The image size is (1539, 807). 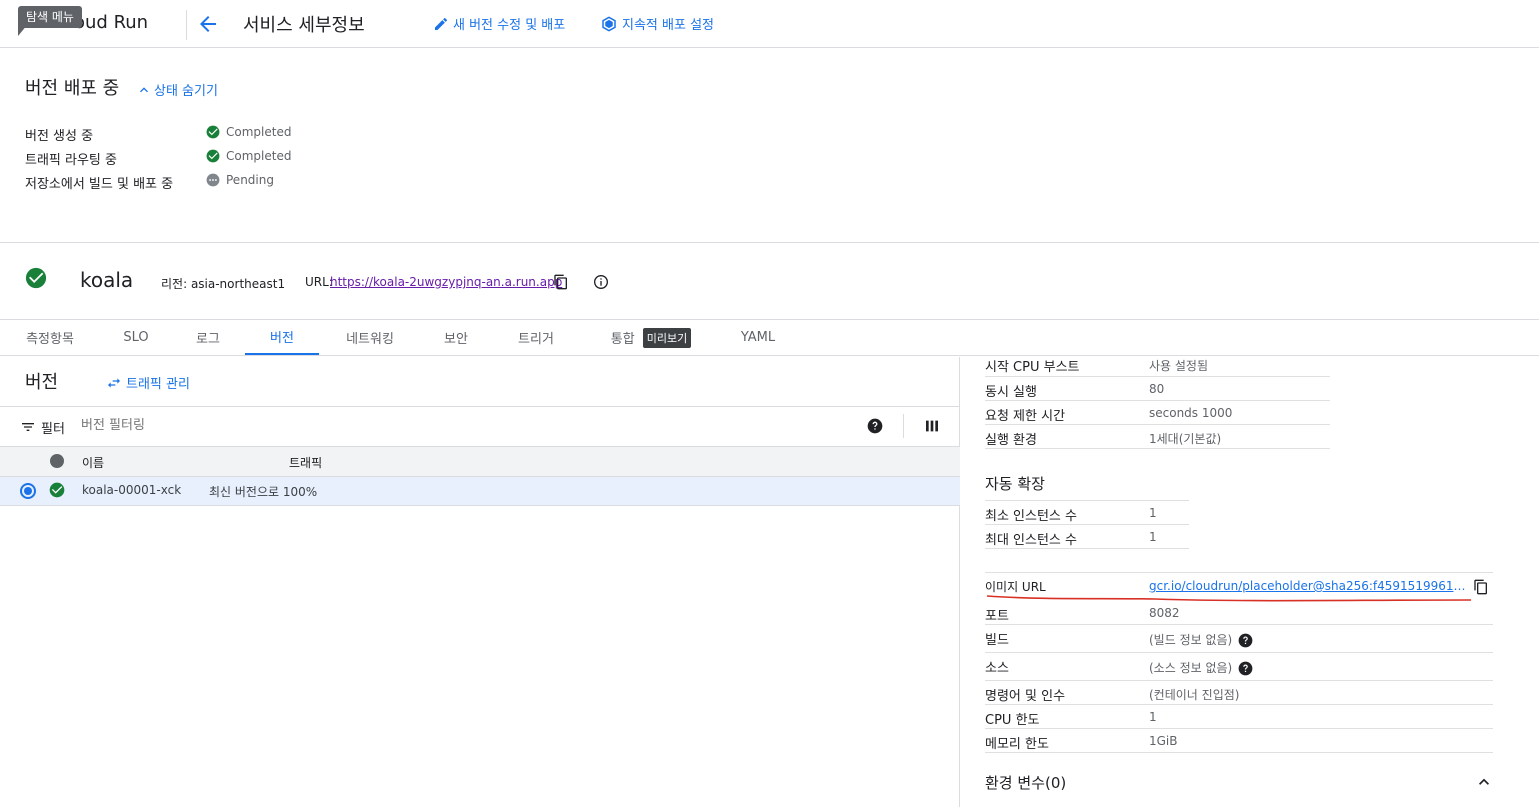 I want to click on tab-security: 보안, so click(x=456, y=337).